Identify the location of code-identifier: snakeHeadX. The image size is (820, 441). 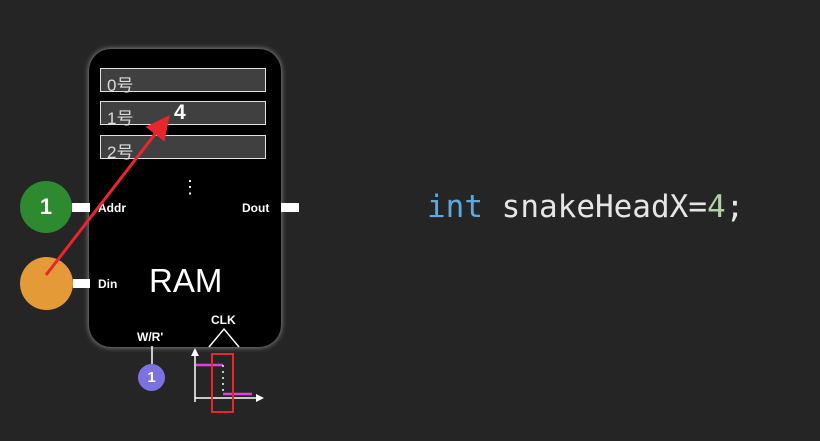
(586, 207).